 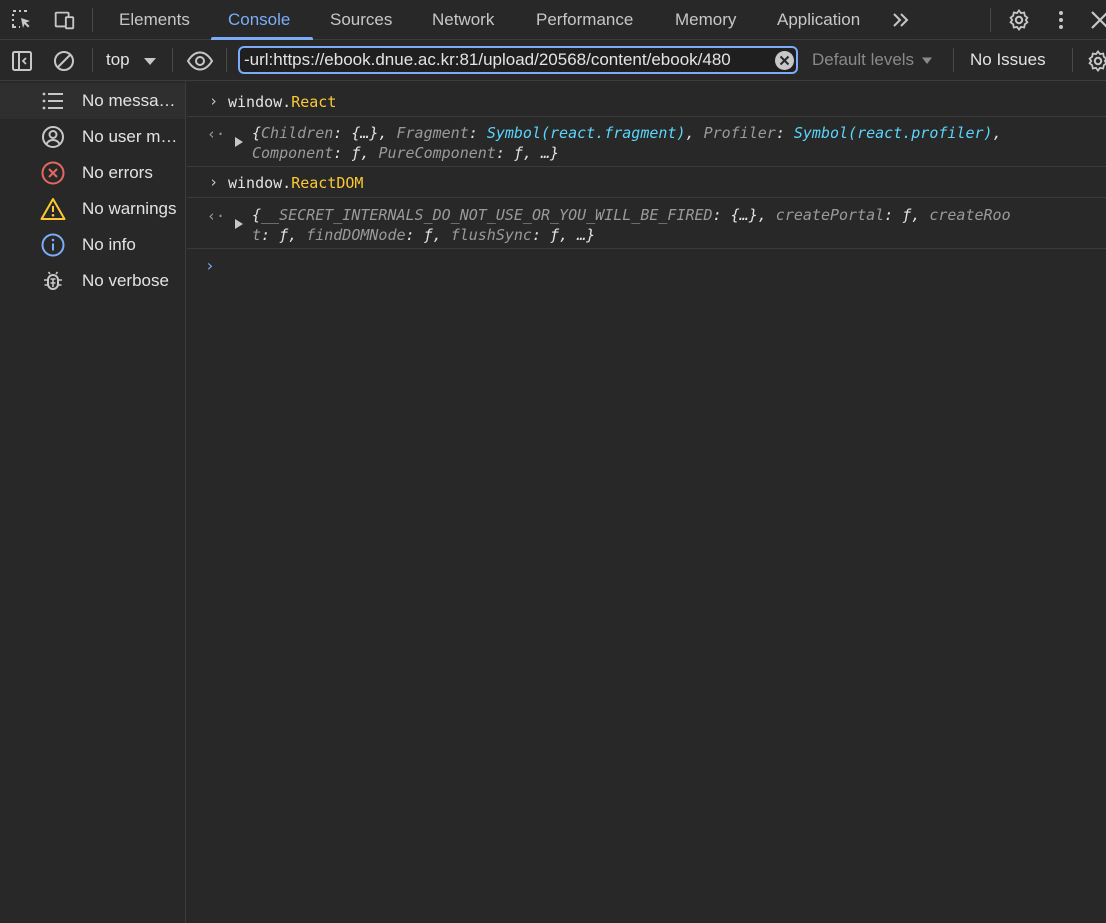 I want to click on tab-elements: Elements, so click(x=154, y=20).